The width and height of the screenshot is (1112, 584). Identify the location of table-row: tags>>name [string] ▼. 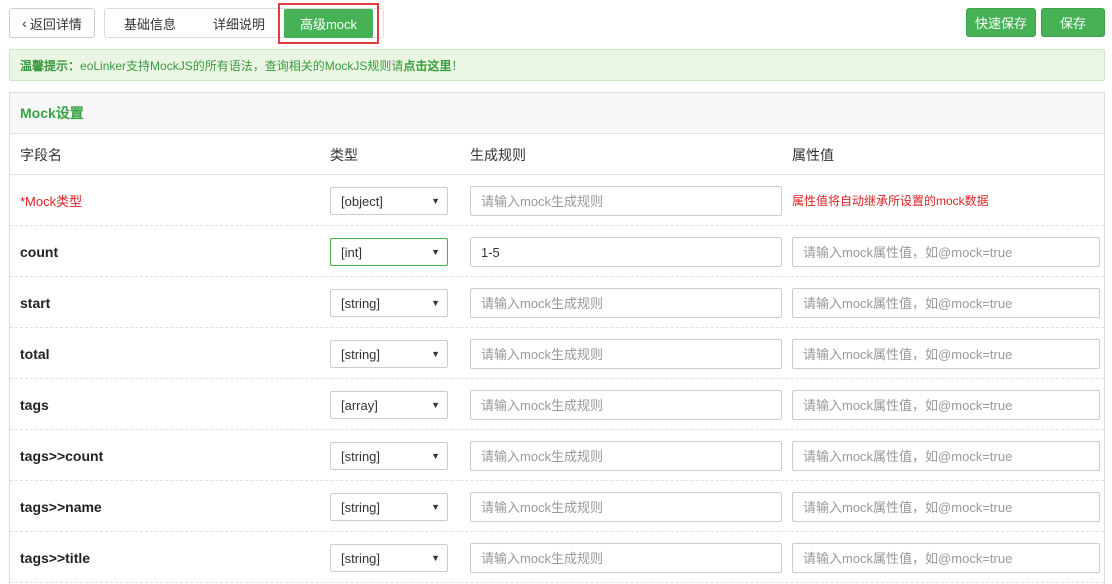
(557, 506).